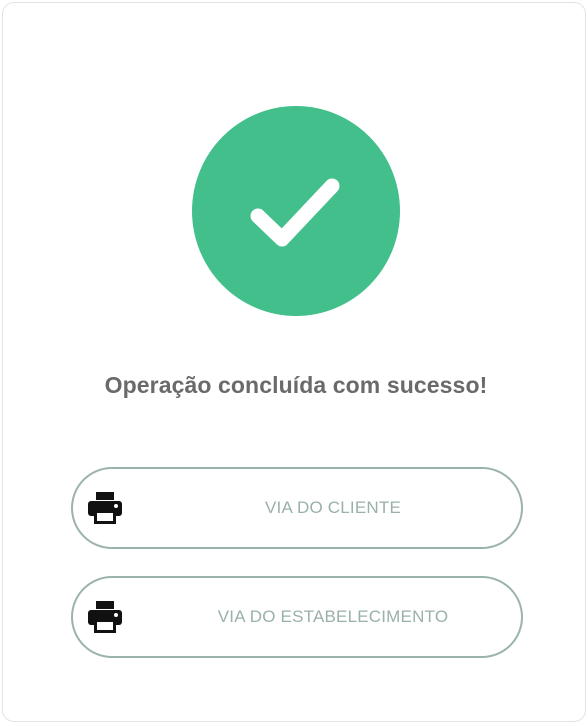  I want to click on print-merchant-copy-label: VIA DO ESTABELECIMENTO, so click(333, 616).